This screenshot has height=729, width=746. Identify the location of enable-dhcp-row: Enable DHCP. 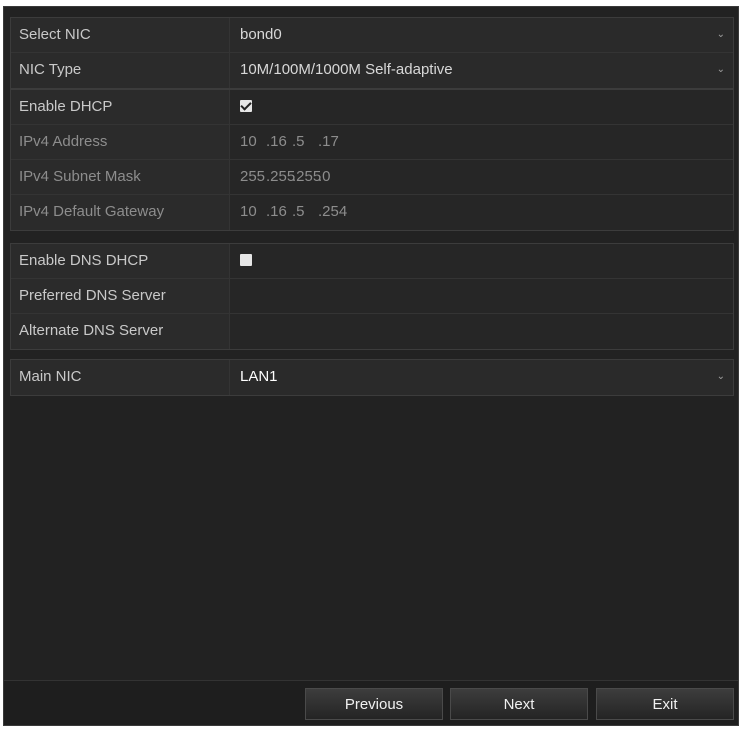
(372, 107).